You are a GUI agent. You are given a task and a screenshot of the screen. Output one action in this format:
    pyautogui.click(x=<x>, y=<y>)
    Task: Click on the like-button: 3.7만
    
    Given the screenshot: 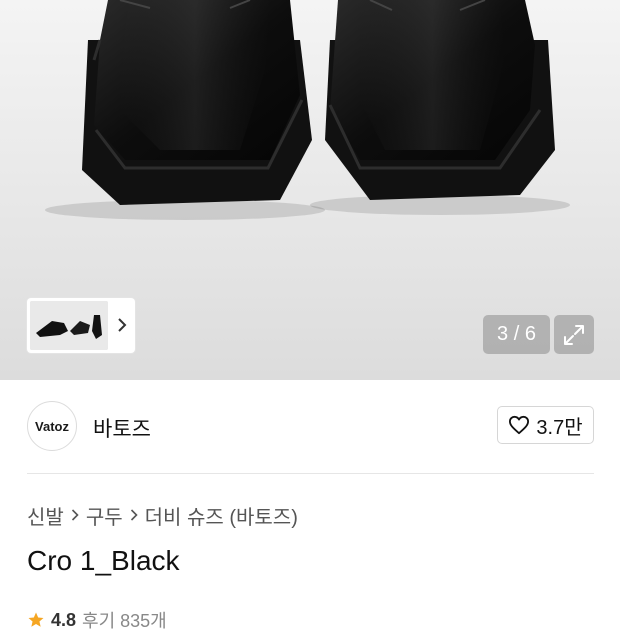 What is the action you would take?
    pyautogui.click(x=545, y=425)
    